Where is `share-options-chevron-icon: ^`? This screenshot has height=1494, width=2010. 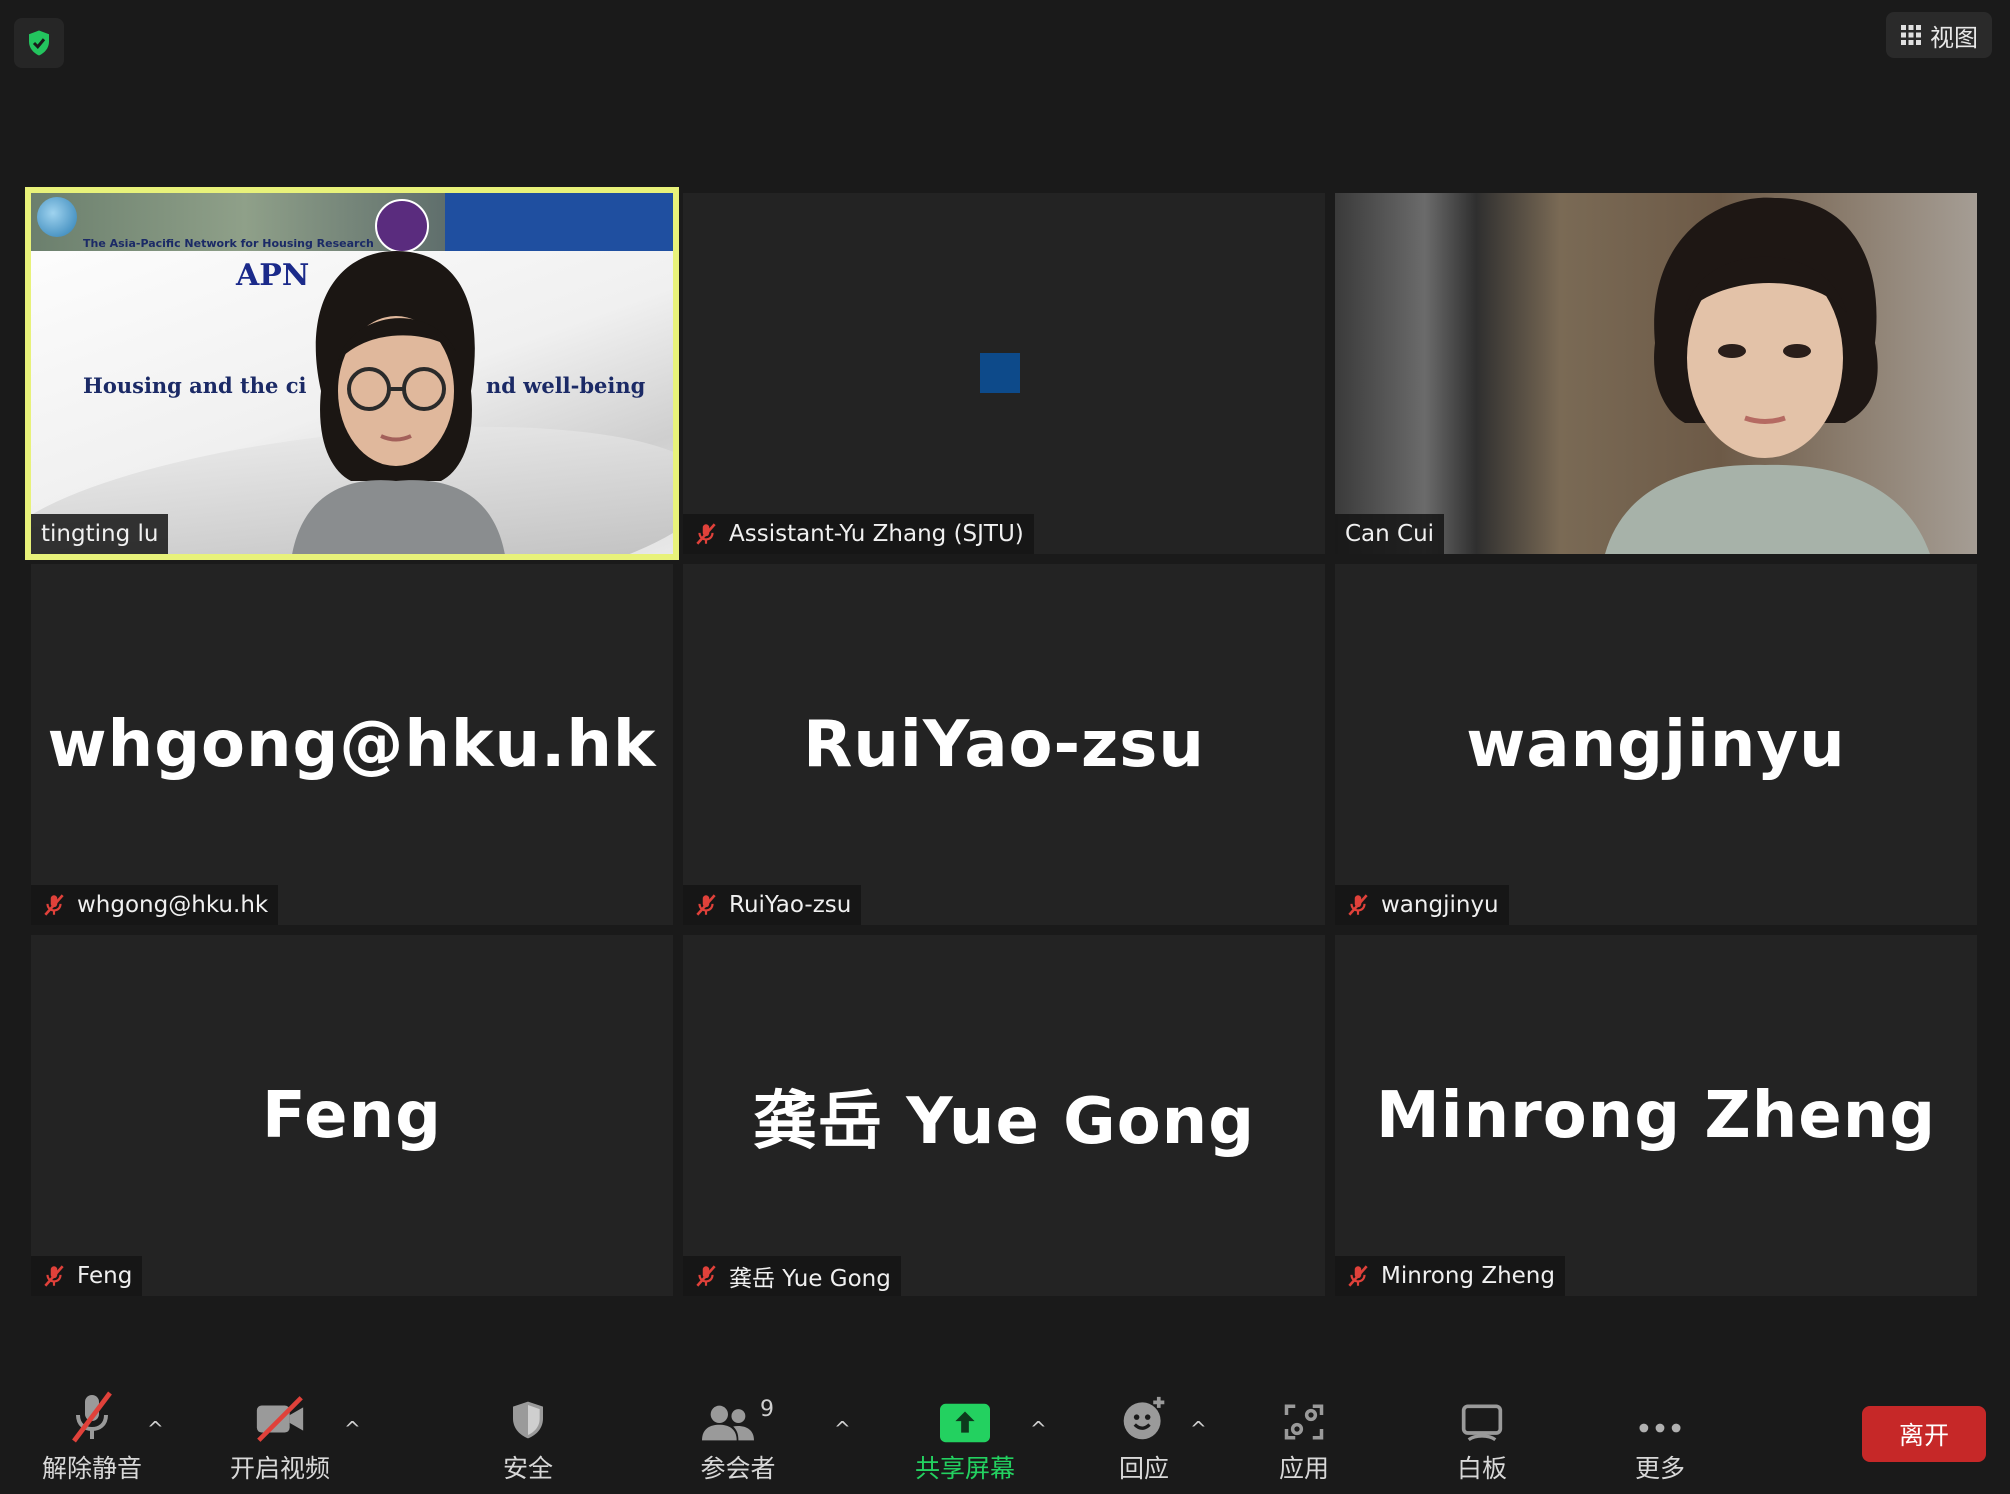
share-options-chevron-icon: ^ is located at coordinates (1038, 1429).